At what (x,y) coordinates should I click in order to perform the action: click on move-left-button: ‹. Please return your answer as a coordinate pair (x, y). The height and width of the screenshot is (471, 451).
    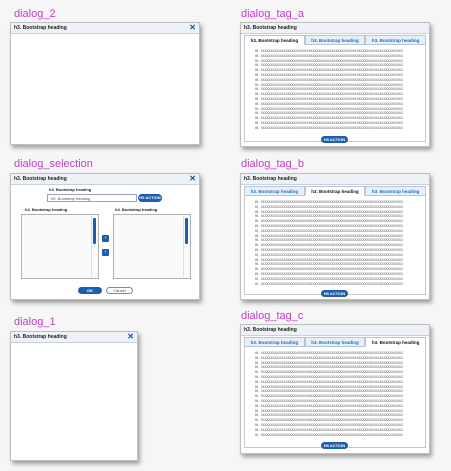
    Looking at the image, I should click on (105, 252).